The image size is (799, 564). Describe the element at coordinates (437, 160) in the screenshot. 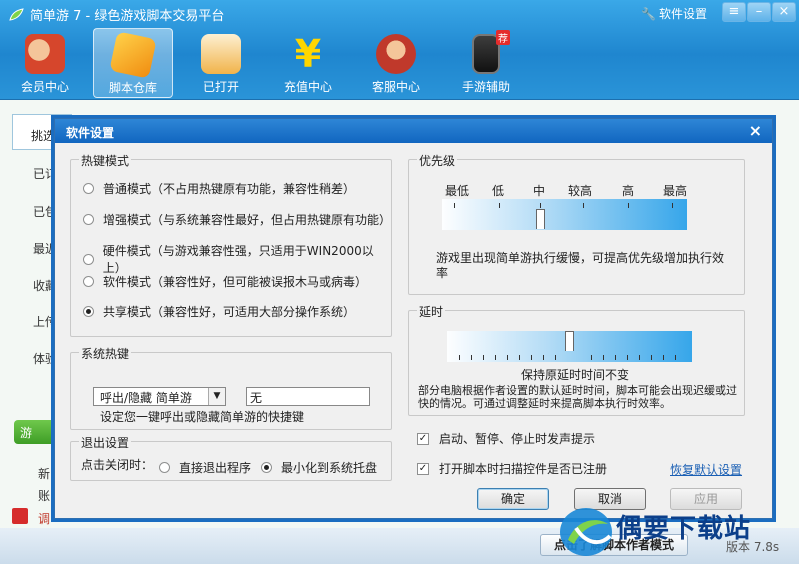

I see `group-title: 优先级` at that location.